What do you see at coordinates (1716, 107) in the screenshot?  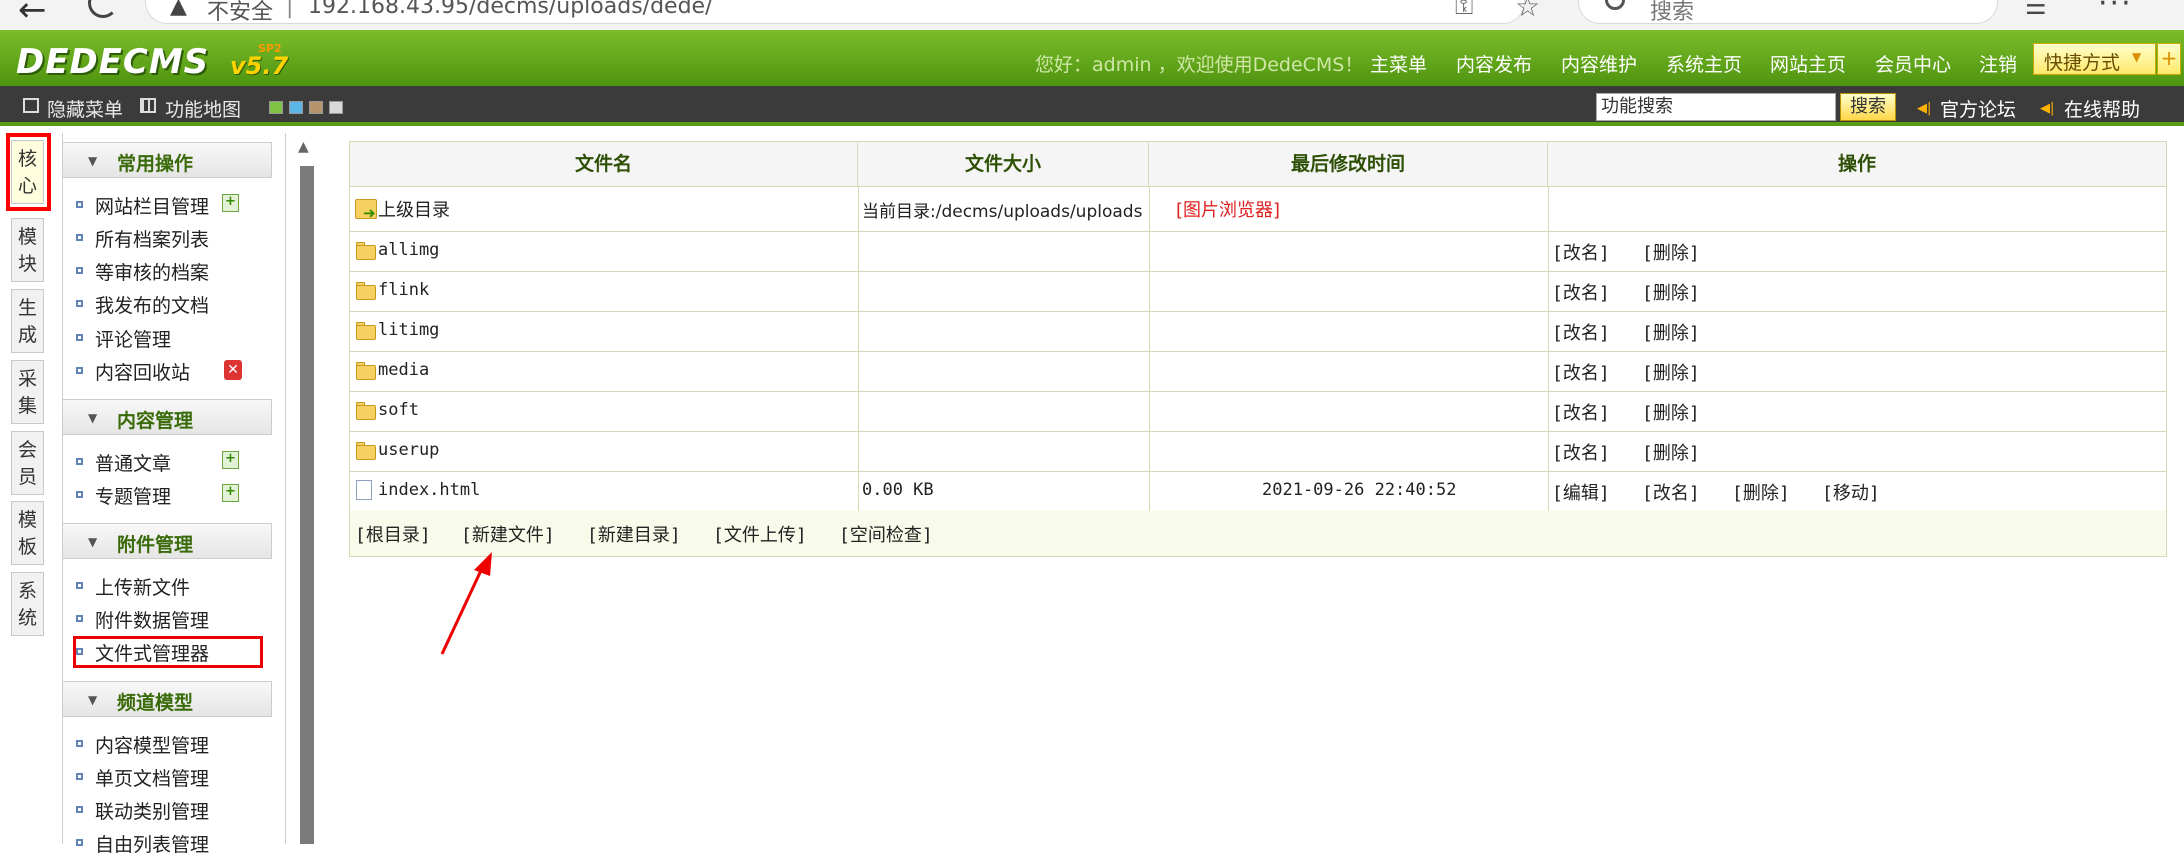 I see `function-search-input: 功能搜索` at bounding box center [1716, 107].